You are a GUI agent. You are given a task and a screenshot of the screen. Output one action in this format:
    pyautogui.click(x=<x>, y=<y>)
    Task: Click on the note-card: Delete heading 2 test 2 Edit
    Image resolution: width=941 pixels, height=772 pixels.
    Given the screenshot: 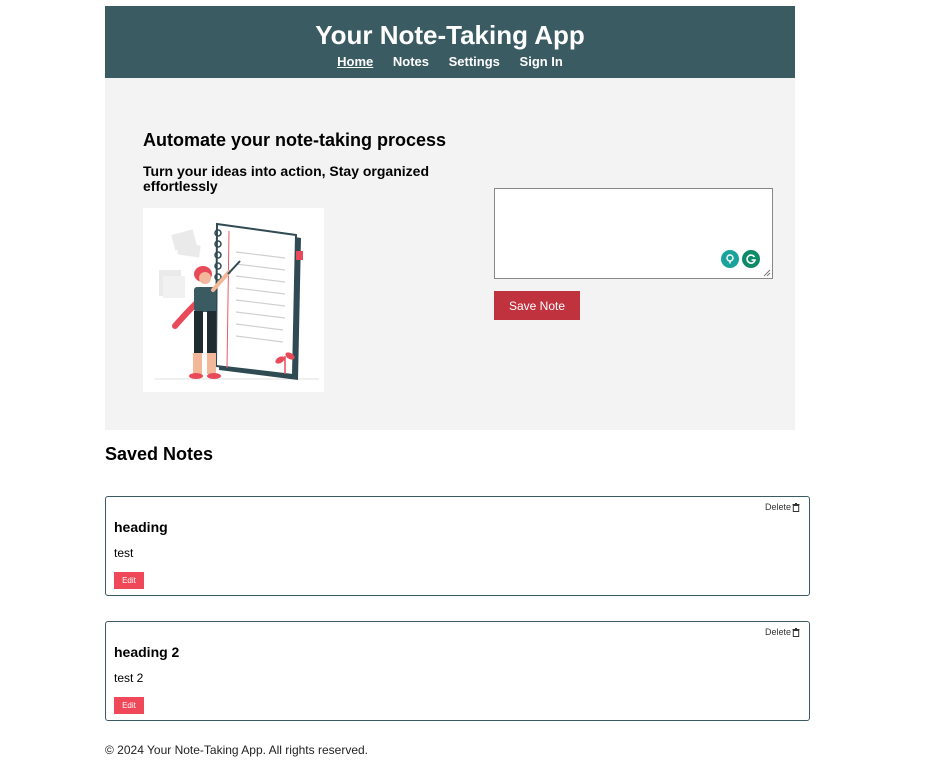 What is the action you would take?
    pyautogui.click(x=457, y=671)
    